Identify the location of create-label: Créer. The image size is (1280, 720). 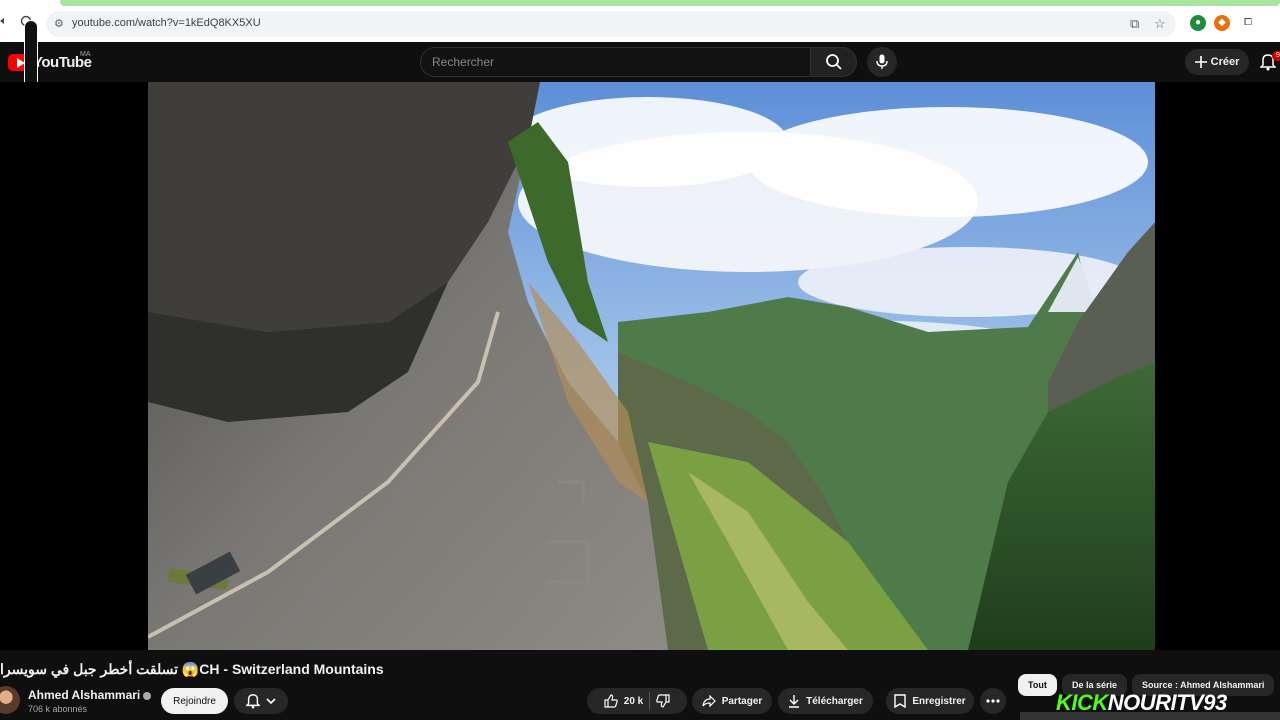
(1225, 62).